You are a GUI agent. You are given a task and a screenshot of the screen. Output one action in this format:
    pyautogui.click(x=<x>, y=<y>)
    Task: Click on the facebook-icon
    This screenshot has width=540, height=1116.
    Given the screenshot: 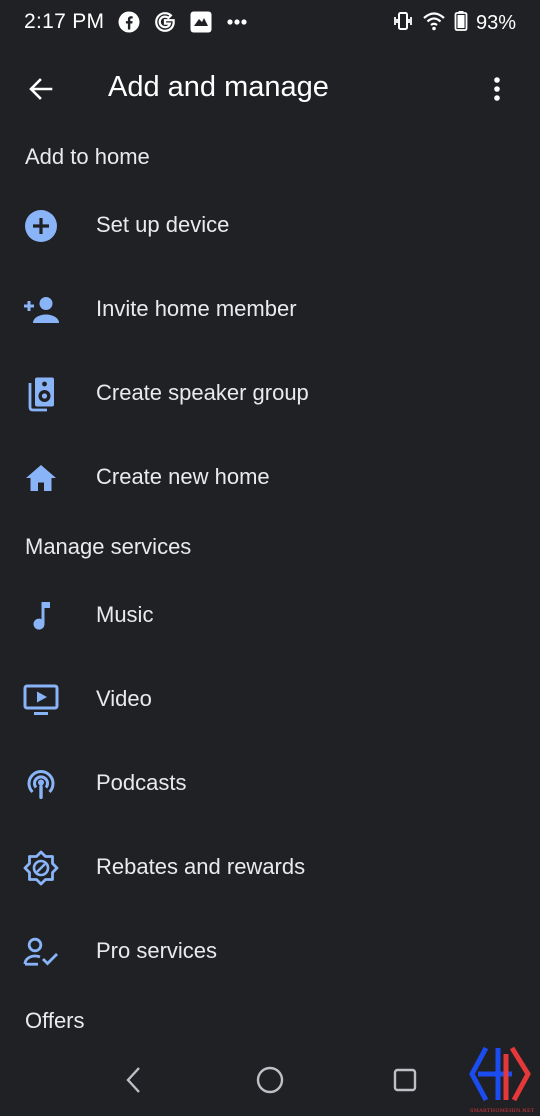 What is the action you would take?
    pyautogui.click(x=129, y=24)
    